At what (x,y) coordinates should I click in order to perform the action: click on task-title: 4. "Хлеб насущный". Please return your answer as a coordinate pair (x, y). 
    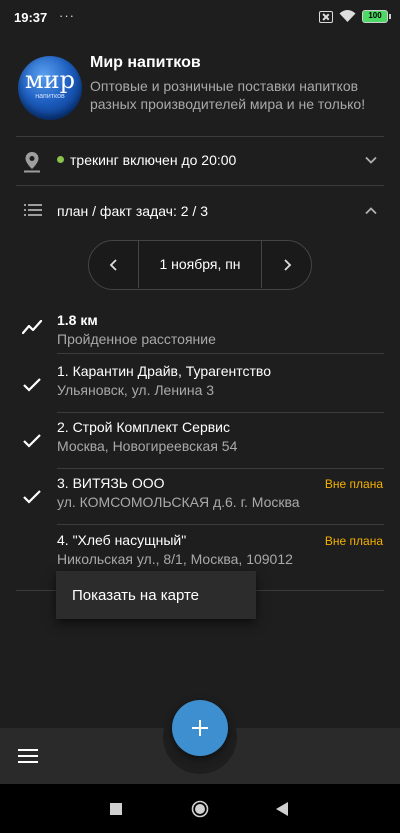
    Looking at the image, I should click on (122, 540).